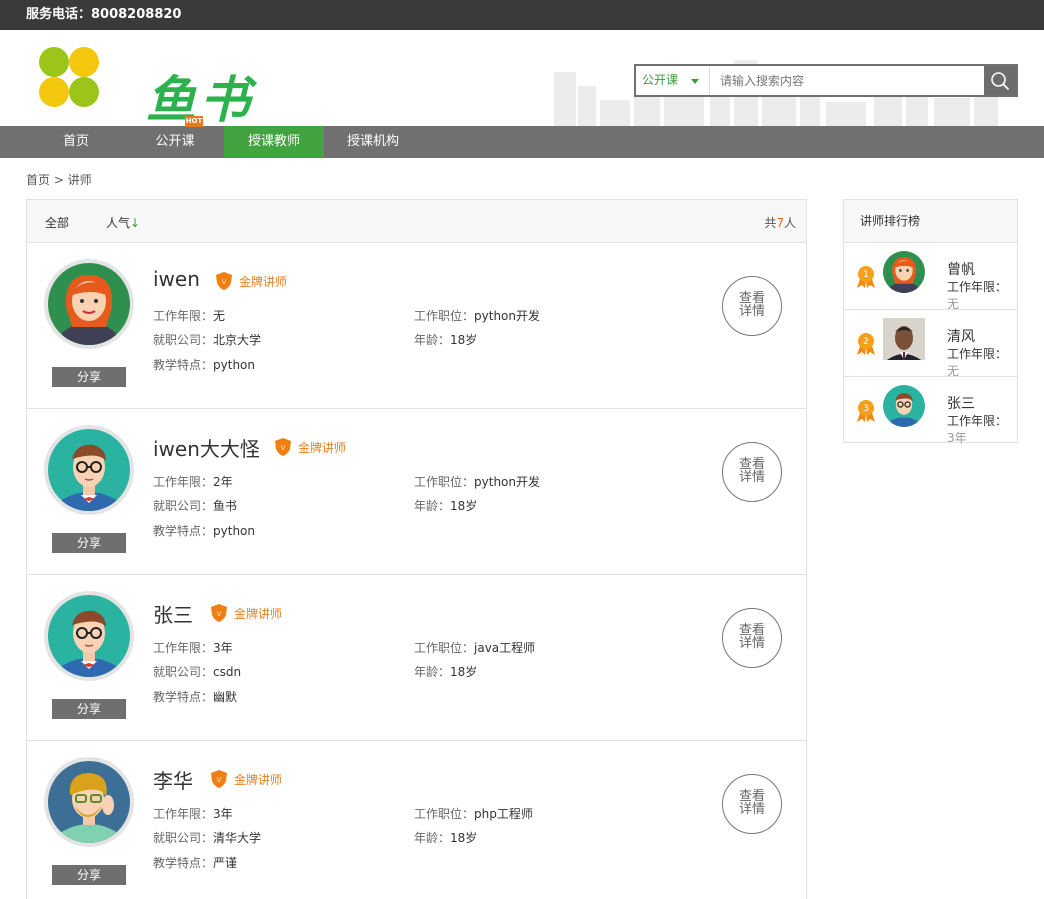 The image size is (1044, 899). What do you see at coordinates (930, 276) in the screenshot?
I see `ranking-item: 1 曾帆 工作年限： 无` at bounding box center [930, 276].